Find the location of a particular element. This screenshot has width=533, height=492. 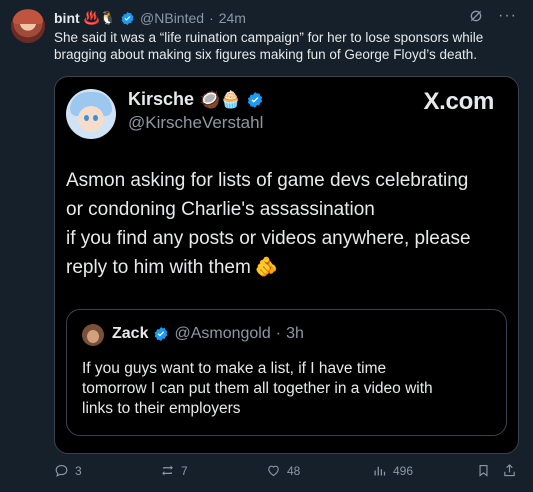

author-emojis: ♨️🐧 is located at coordinates (100, 17).